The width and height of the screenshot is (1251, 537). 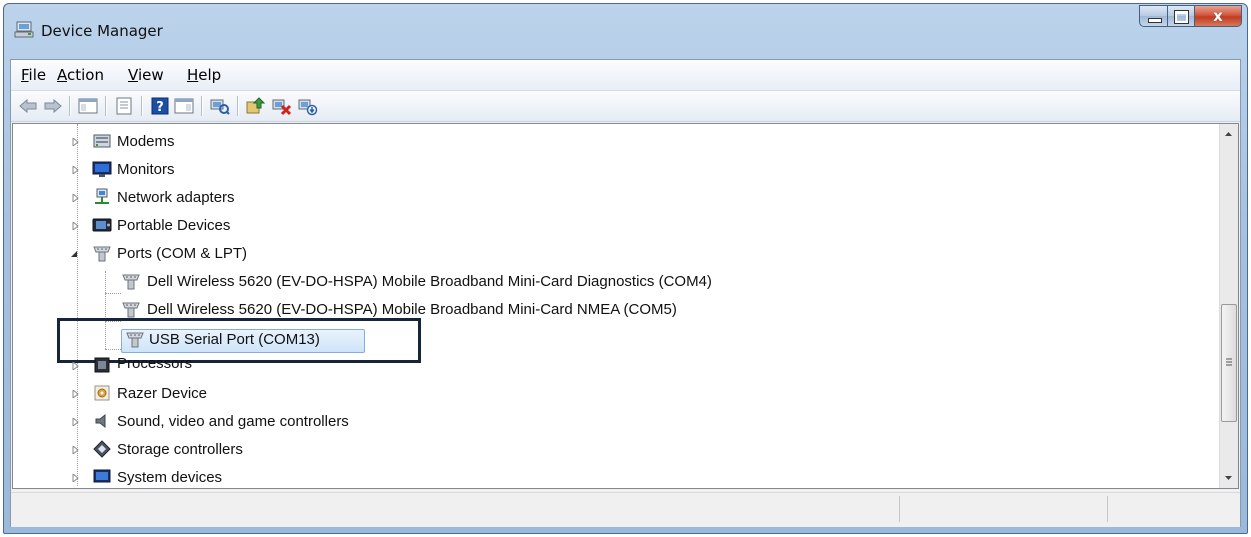 What do you see at coordinates (80, 75) in the screenshot?
I see `menu-action: Action` at bounding box center [80, 75].